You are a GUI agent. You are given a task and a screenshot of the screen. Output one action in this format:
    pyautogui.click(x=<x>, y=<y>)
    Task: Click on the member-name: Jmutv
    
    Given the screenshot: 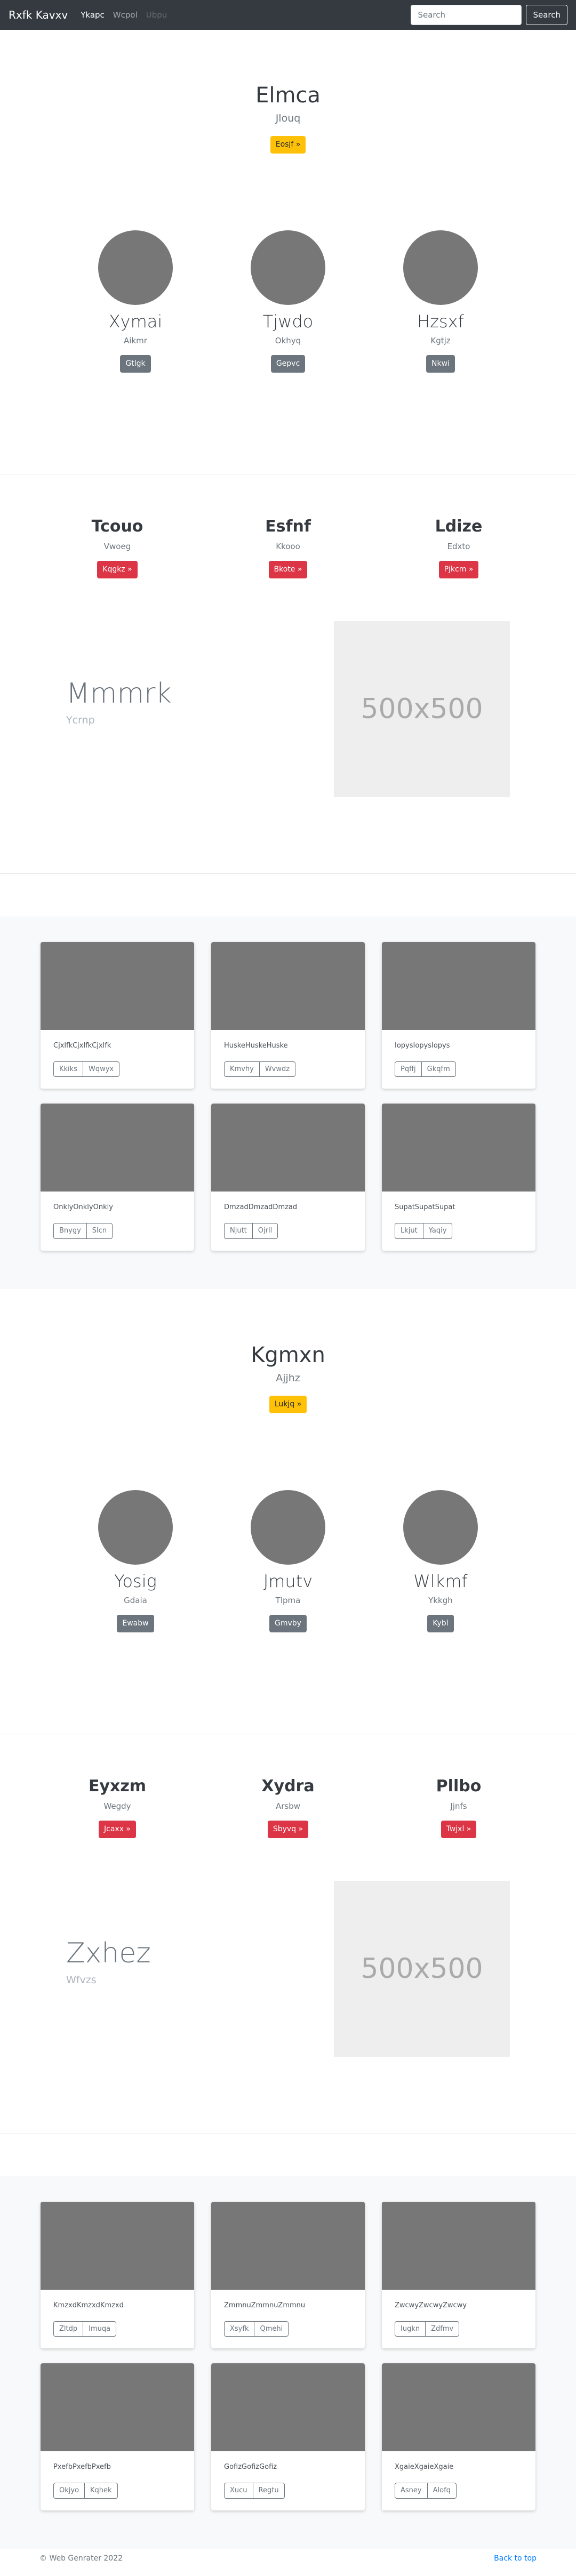 What is the action you would take?
    pyautogui.click(x=288, y=1581)
    